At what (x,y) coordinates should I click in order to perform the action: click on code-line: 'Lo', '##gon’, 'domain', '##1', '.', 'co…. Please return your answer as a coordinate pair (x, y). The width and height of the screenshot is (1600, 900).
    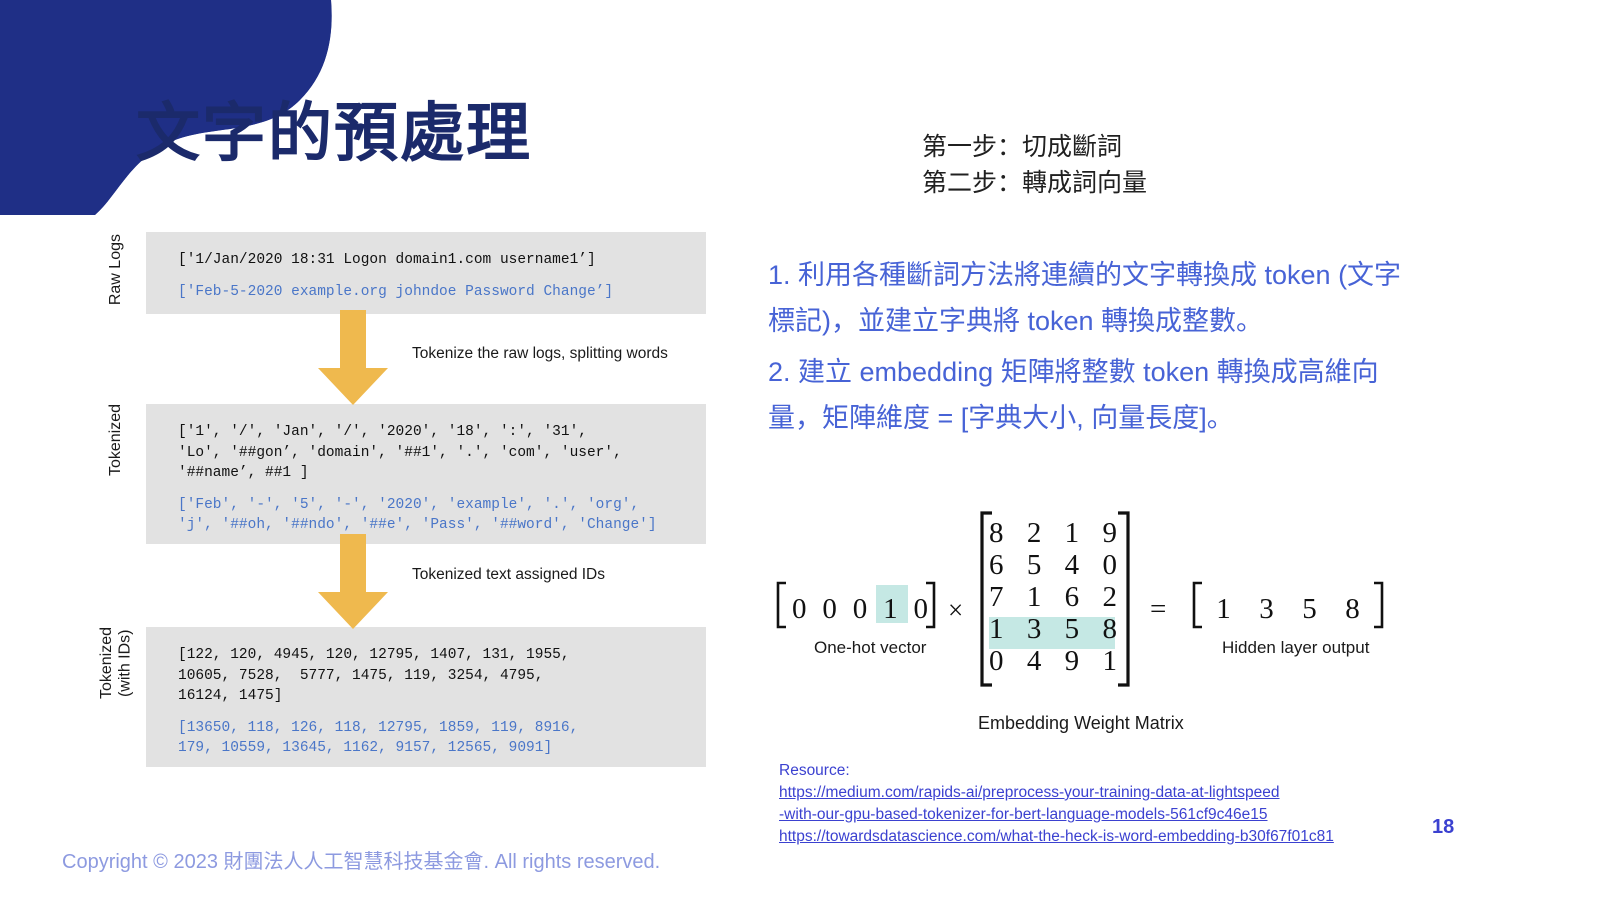
    Looking at the image, I should click on (400, 452).